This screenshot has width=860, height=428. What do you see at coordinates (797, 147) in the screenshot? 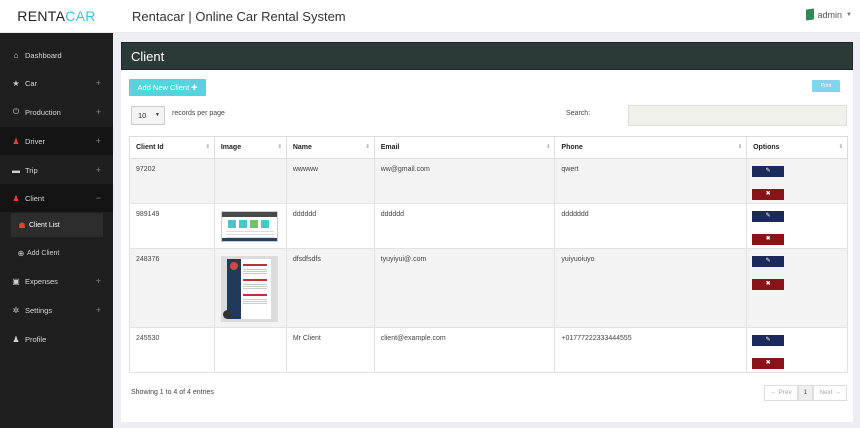
I see `column-header-options: Options ⇕` at bounding box center [797, 147].